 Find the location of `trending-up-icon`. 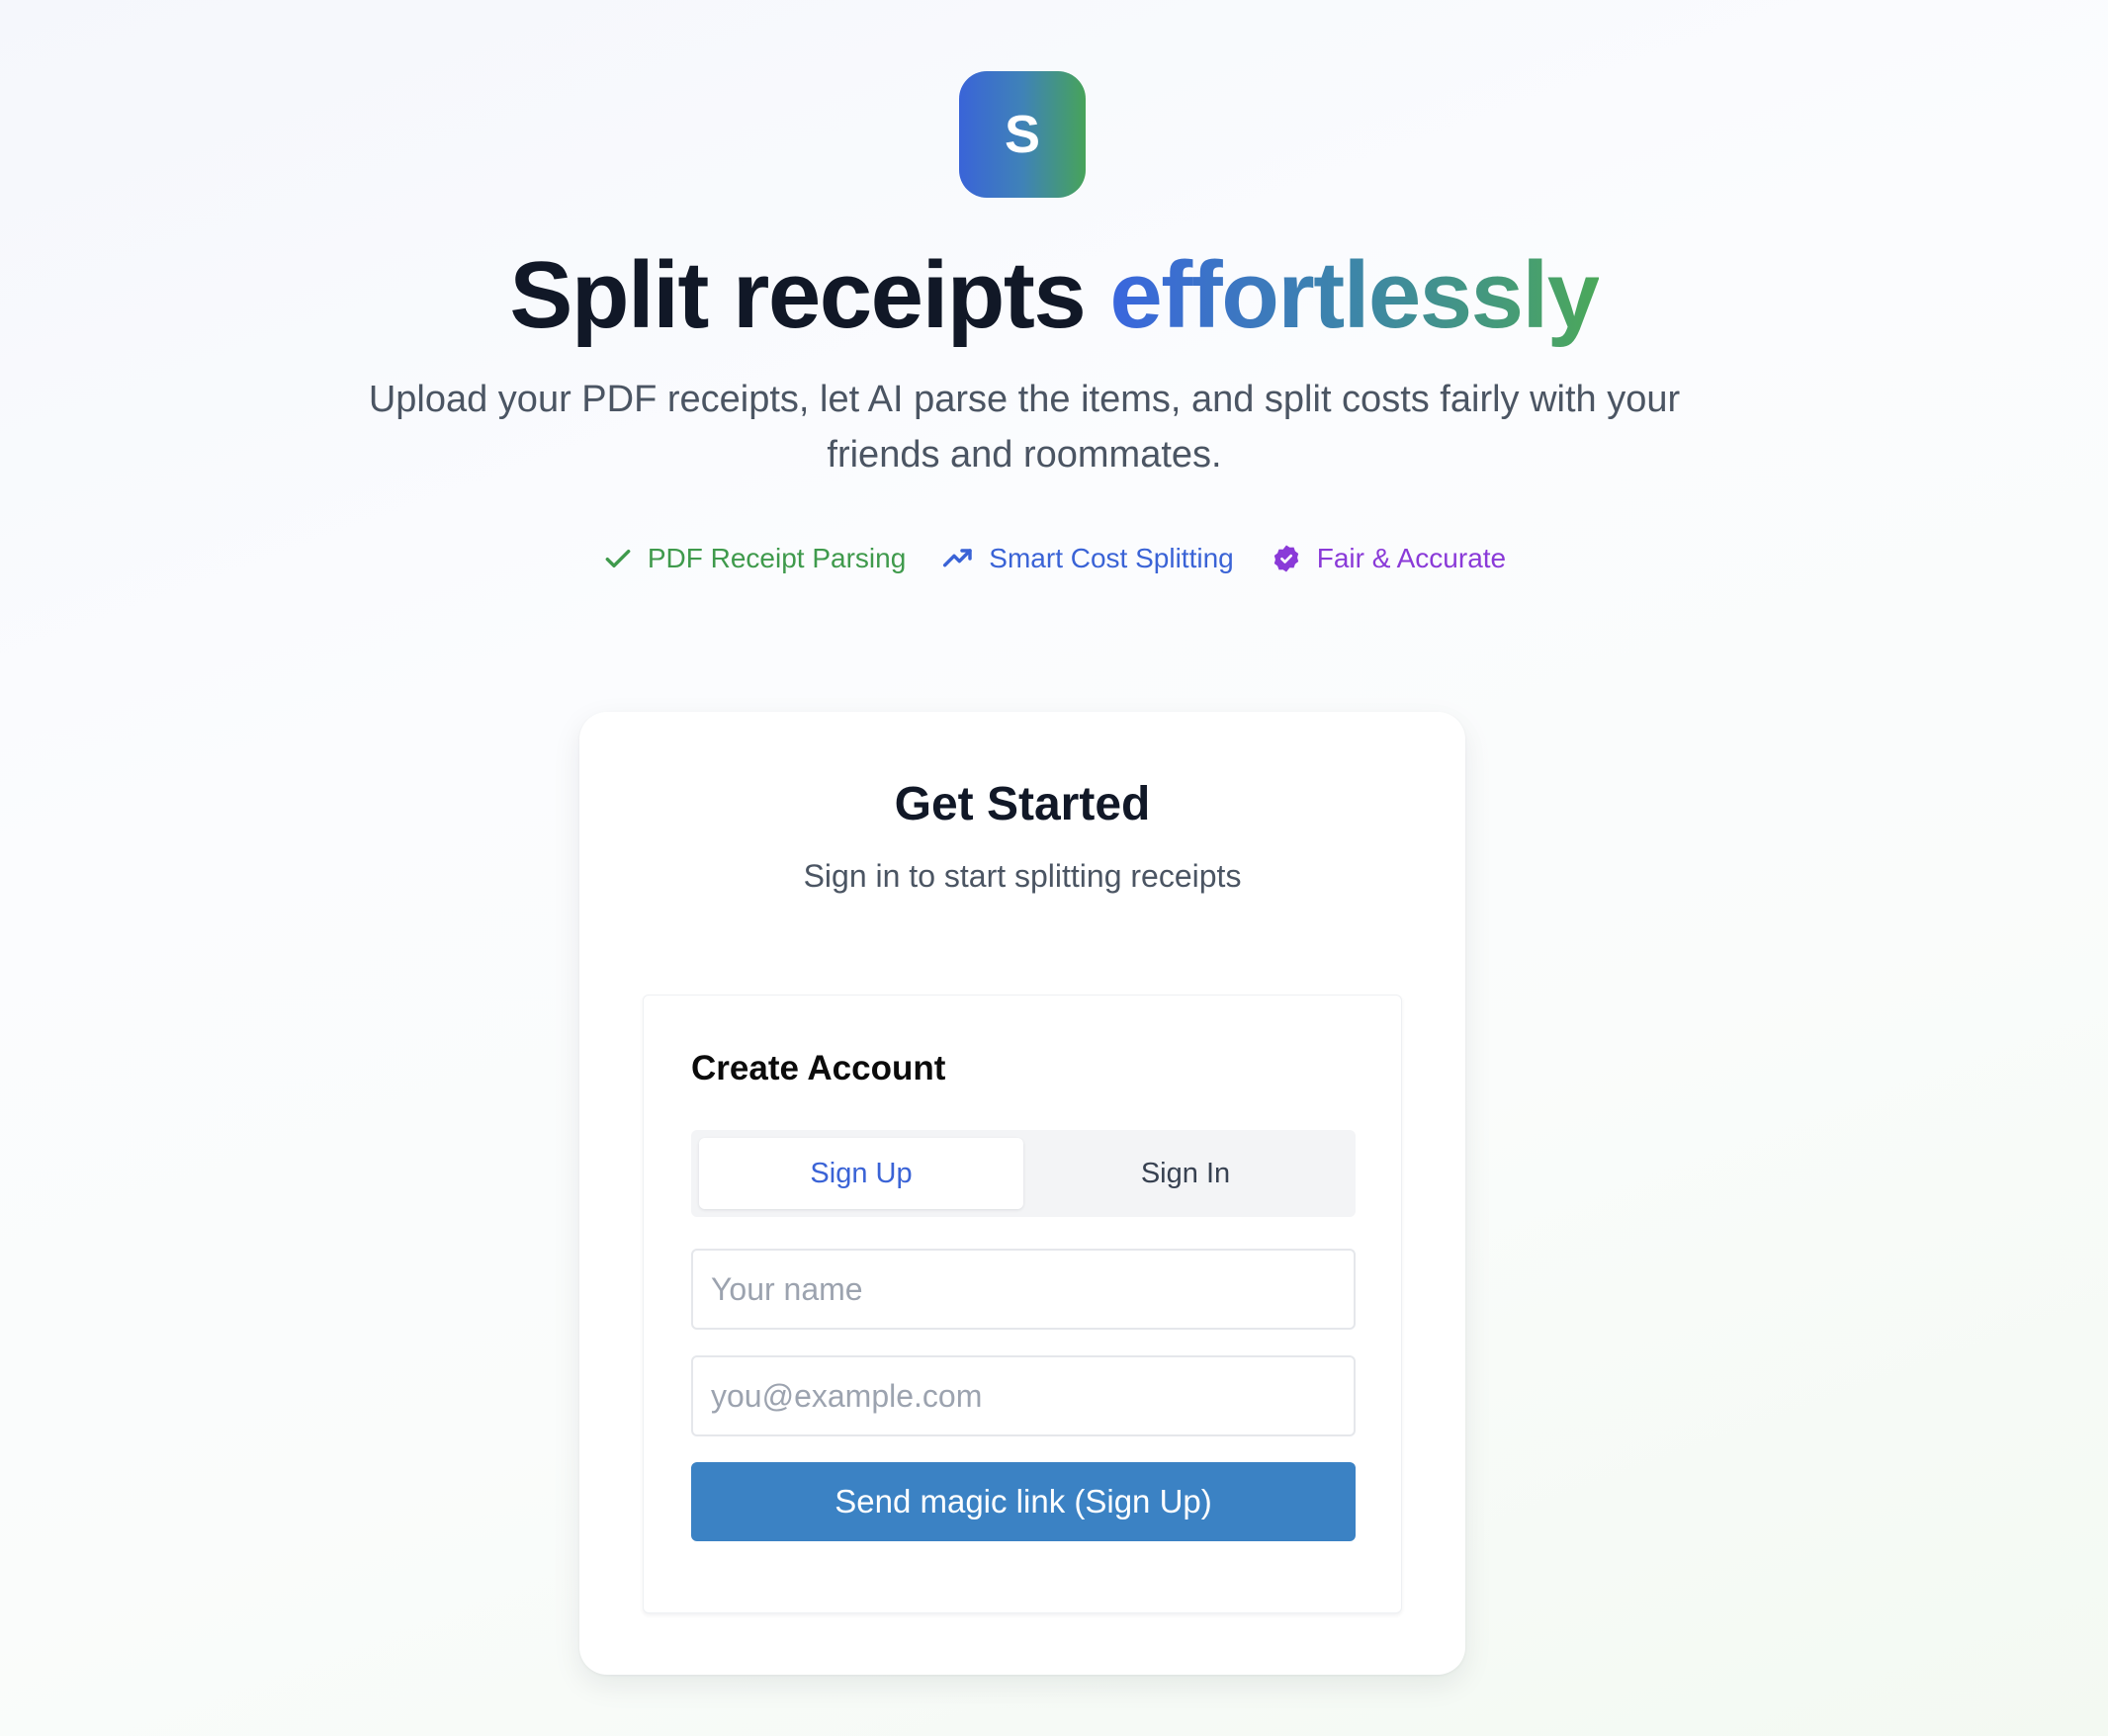

trending-up-icon is located at coordinates (958, 558).